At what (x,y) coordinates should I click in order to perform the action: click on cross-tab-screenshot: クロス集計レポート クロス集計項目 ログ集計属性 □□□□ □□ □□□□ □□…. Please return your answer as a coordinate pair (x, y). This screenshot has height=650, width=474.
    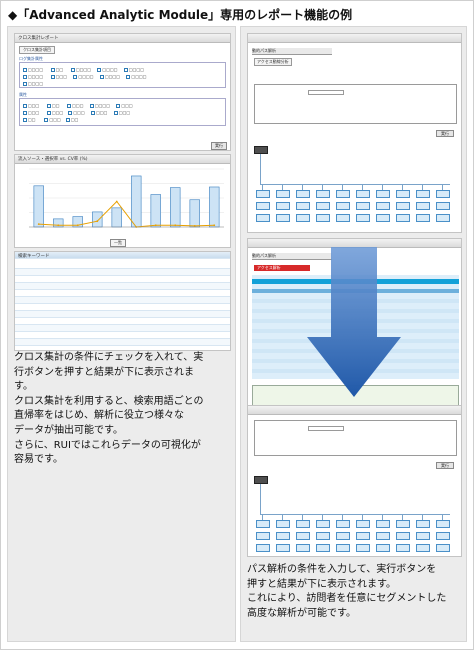
    Looking at the image, I should click on (122, 92).